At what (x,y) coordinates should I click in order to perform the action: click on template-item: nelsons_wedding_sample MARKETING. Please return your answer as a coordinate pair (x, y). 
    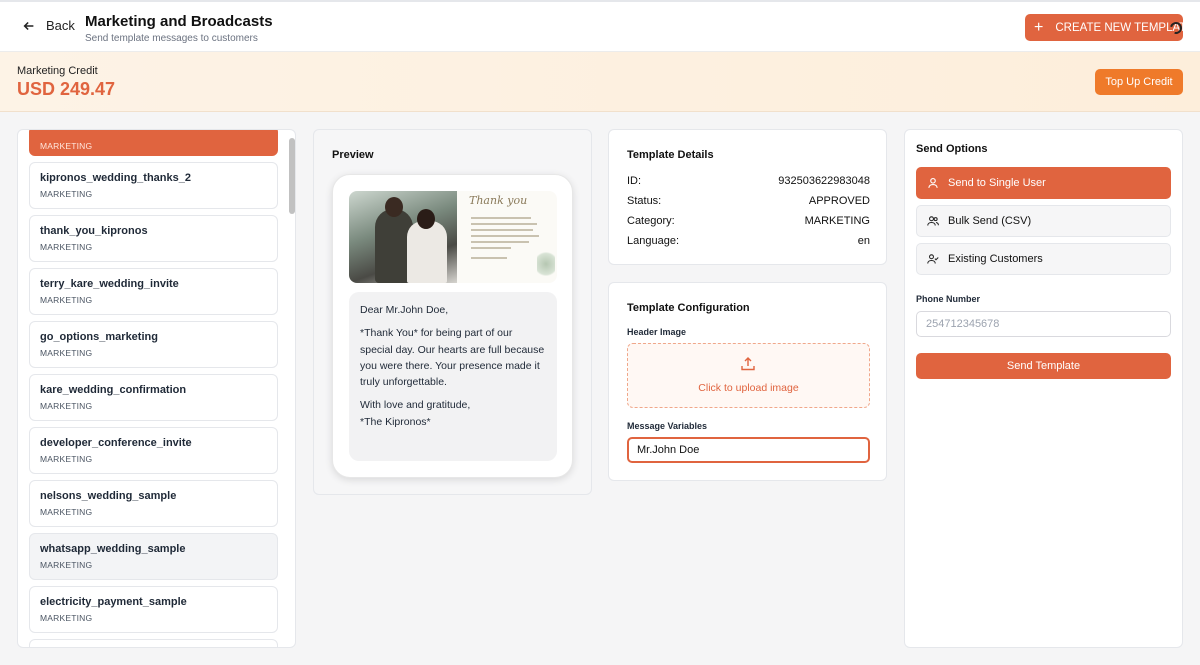
    Looking at the image, I should click on (153, 503).